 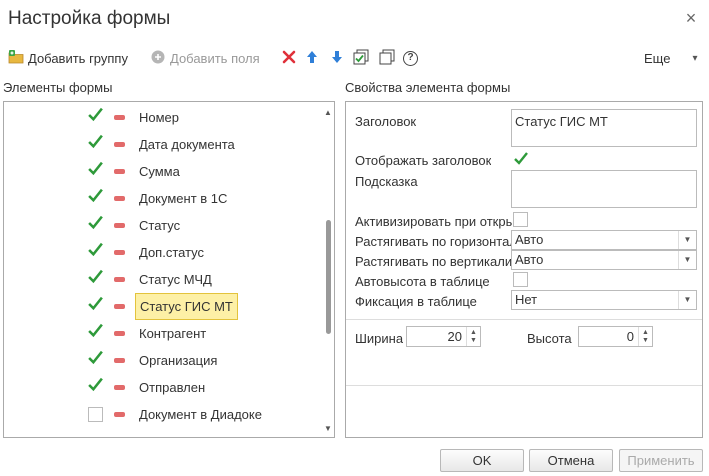 What do you see at coordinates (529, 259) in the screenshot?
I see `stretch-v-value: Авто` at bounding box center [529, 259].